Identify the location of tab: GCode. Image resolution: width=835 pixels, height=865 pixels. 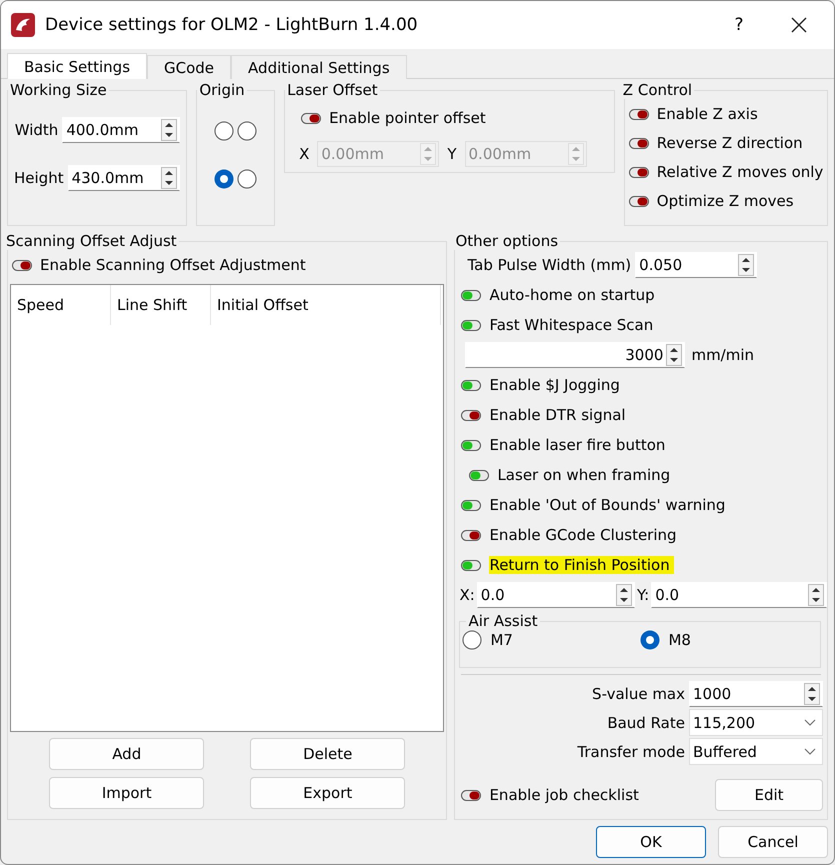
(189, 67).